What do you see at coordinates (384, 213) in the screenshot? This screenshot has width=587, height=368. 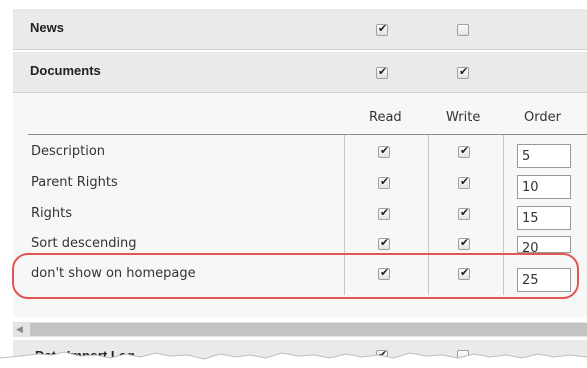 I see `rights-read-checkbox` at bounding box center [384, 213].